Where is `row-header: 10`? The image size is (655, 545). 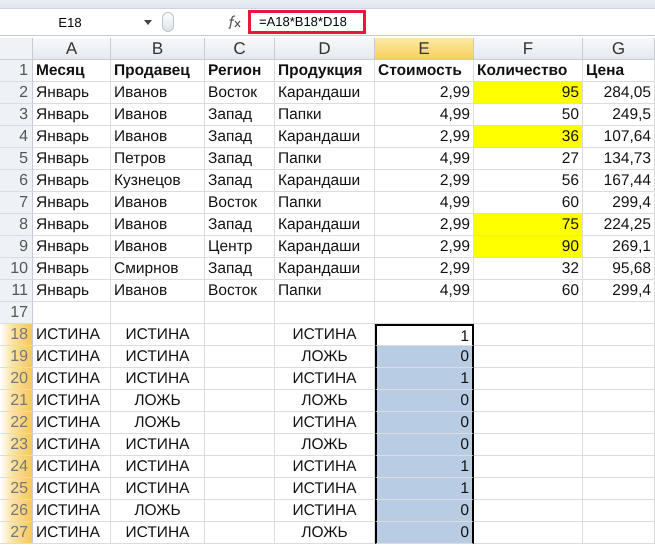 row-header: 10 is located at coordinates (16, 269).